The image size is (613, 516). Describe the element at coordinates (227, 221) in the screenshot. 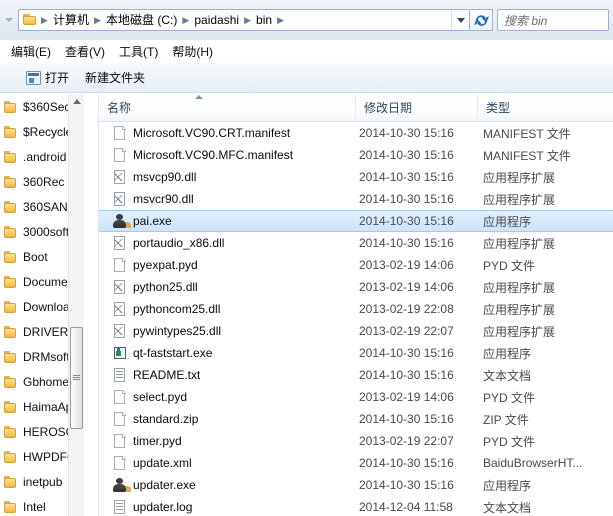

I see `file-name-cell: pai.exe` at that location.